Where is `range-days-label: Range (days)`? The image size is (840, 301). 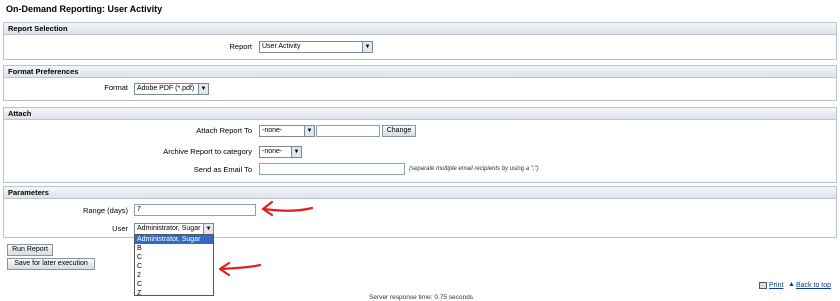 range-days-label: Range (days) is located at coordinates (105, 210).